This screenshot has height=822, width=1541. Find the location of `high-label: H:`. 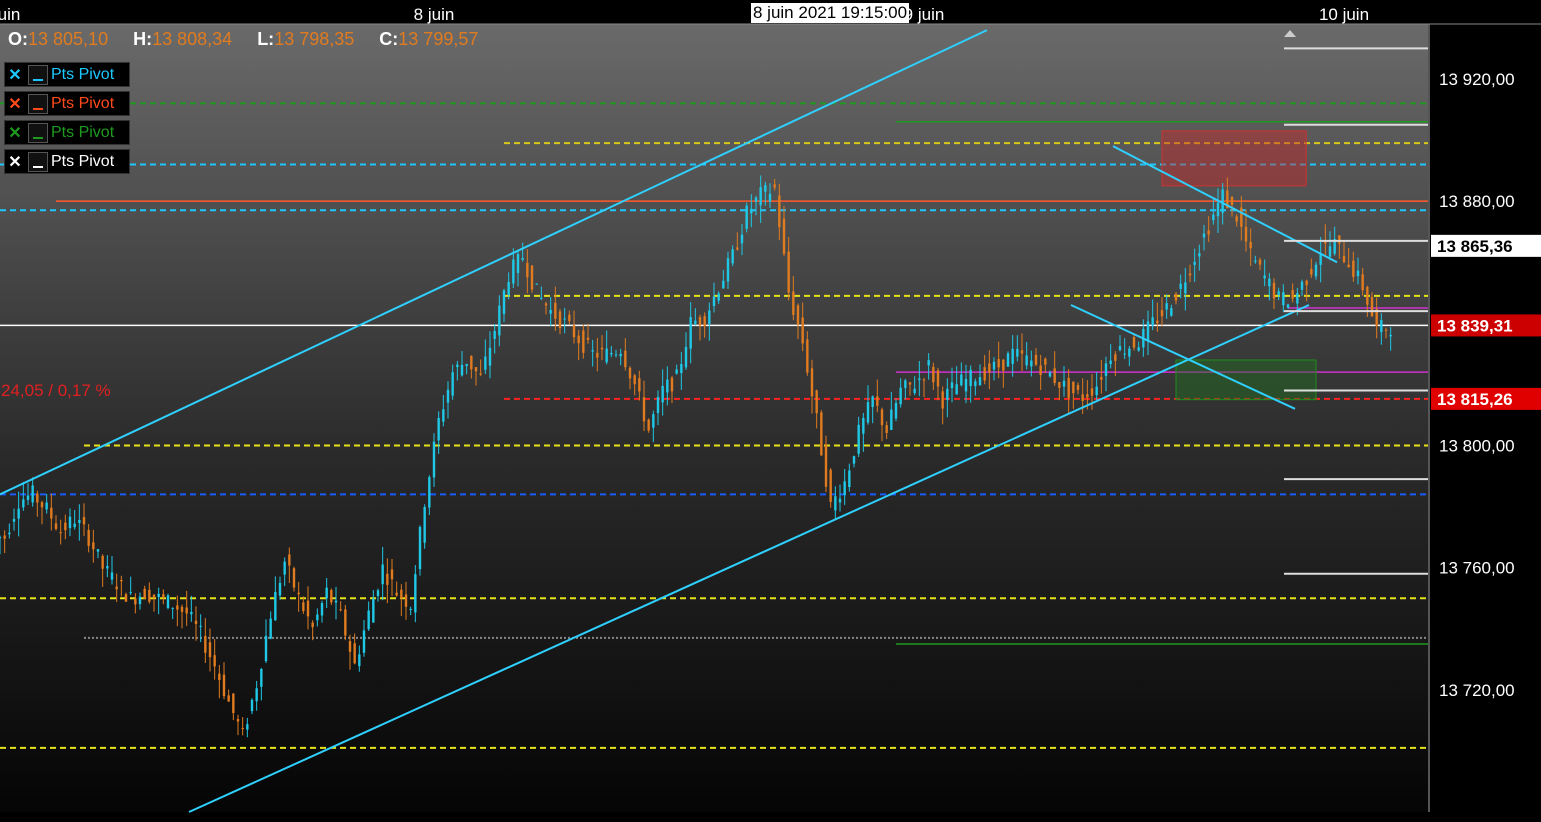

high-label: H: is located at coordinates (143, 39).